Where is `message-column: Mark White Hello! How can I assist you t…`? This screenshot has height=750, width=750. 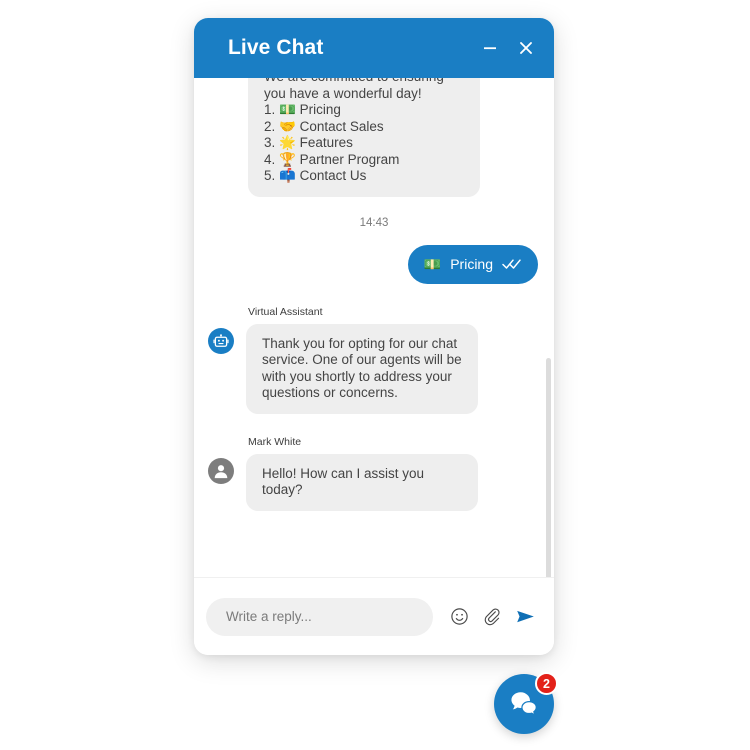 message-column: Mark White Hello! How can I assist you t… is located at coordinates (362, 473).